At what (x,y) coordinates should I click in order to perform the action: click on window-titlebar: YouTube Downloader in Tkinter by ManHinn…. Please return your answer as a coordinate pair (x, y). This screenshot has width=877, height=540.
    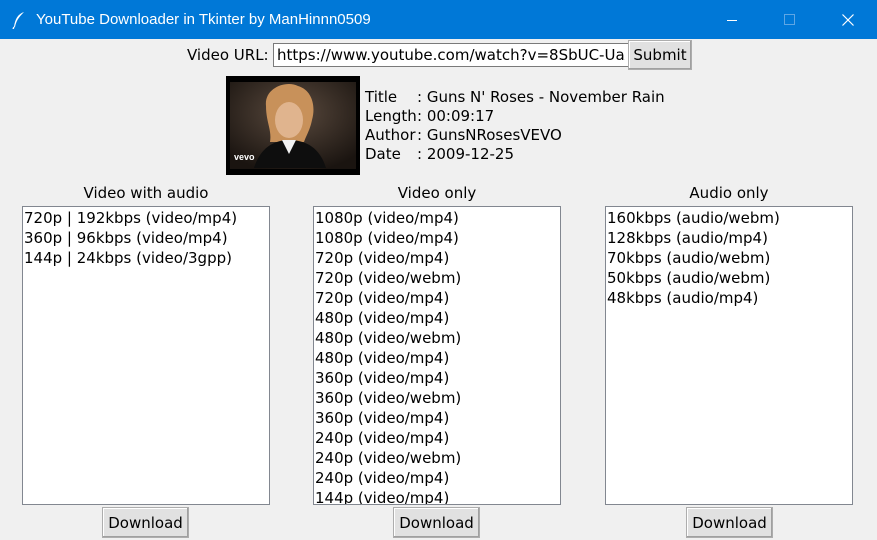
    Looking at the image, I should click on (438, 19).